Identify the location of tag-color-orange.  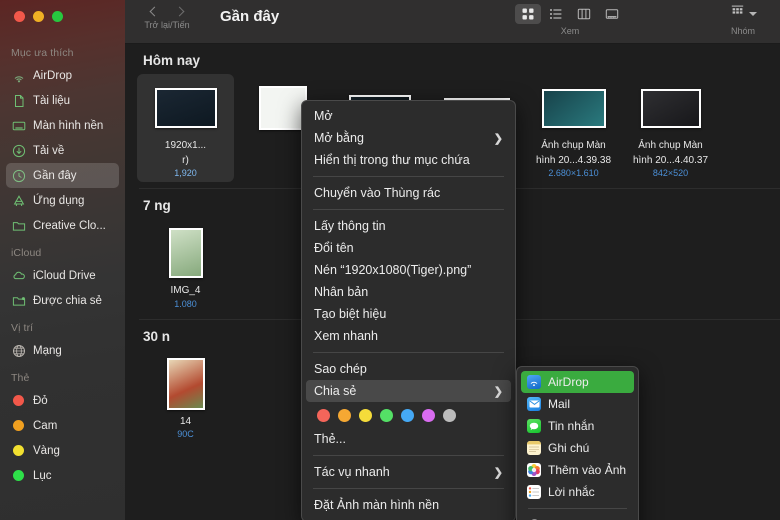
(344, 415).